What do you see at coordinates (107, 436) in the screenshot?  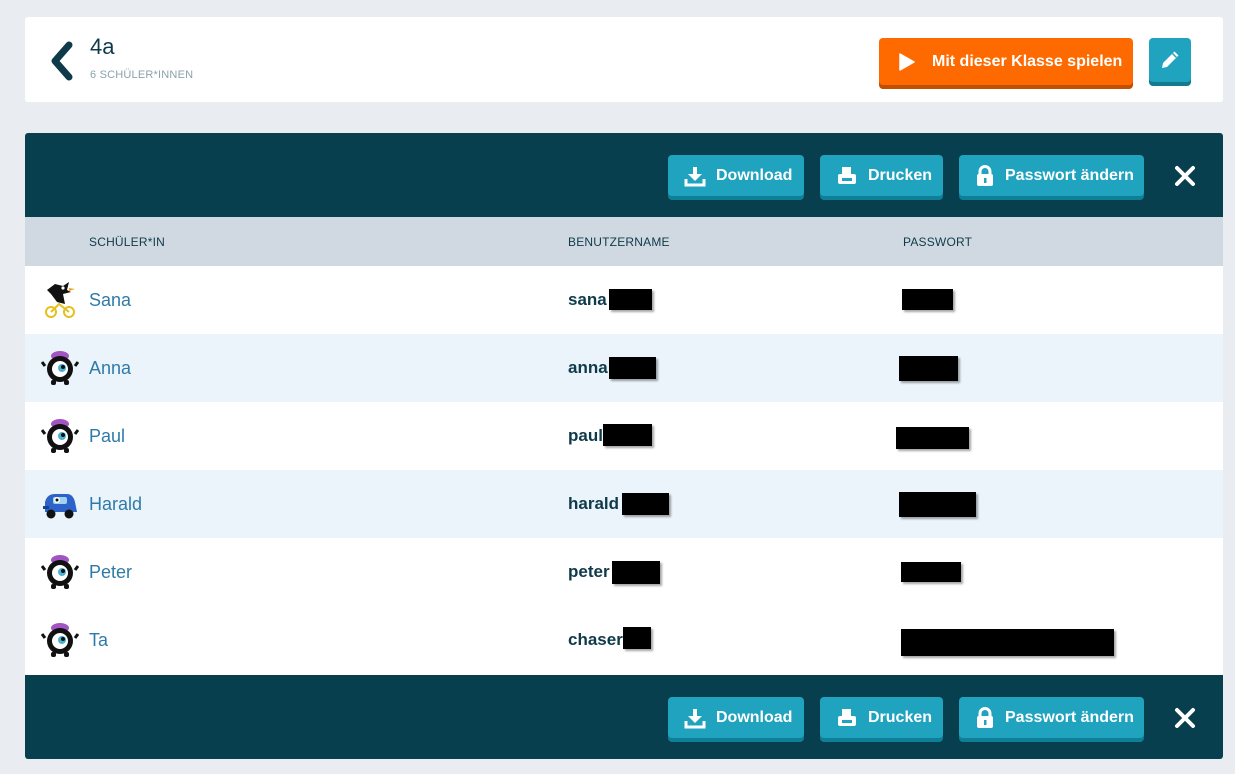 I see `student-name: Paul` at bounding box center [107, 436].